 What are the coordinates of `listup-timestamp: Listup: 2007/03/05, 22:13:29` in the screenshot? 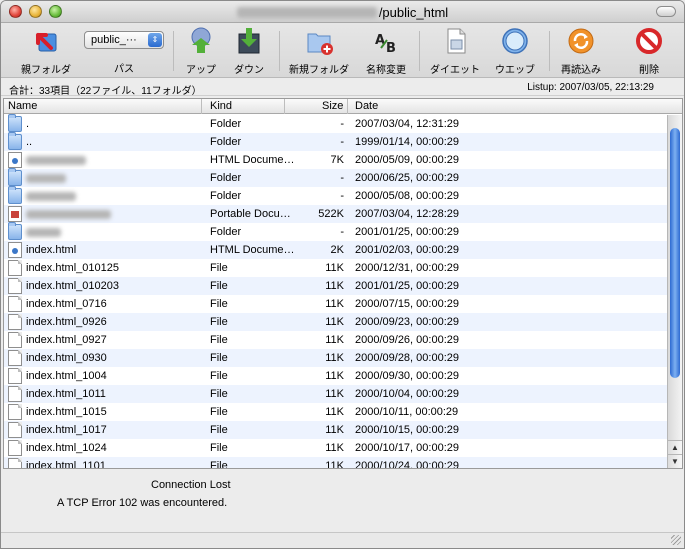 It's located at (590, 87).